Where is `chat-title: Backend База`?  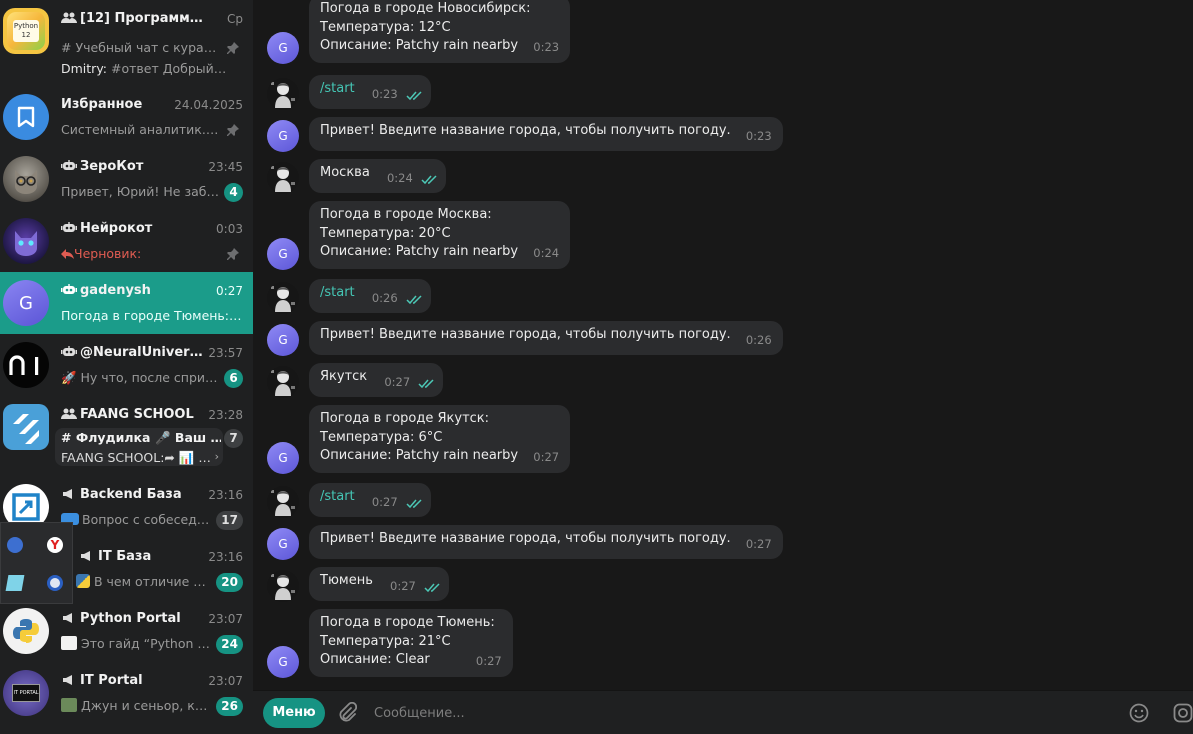 chat-title: Backend База is located at coordinates (134, 494).